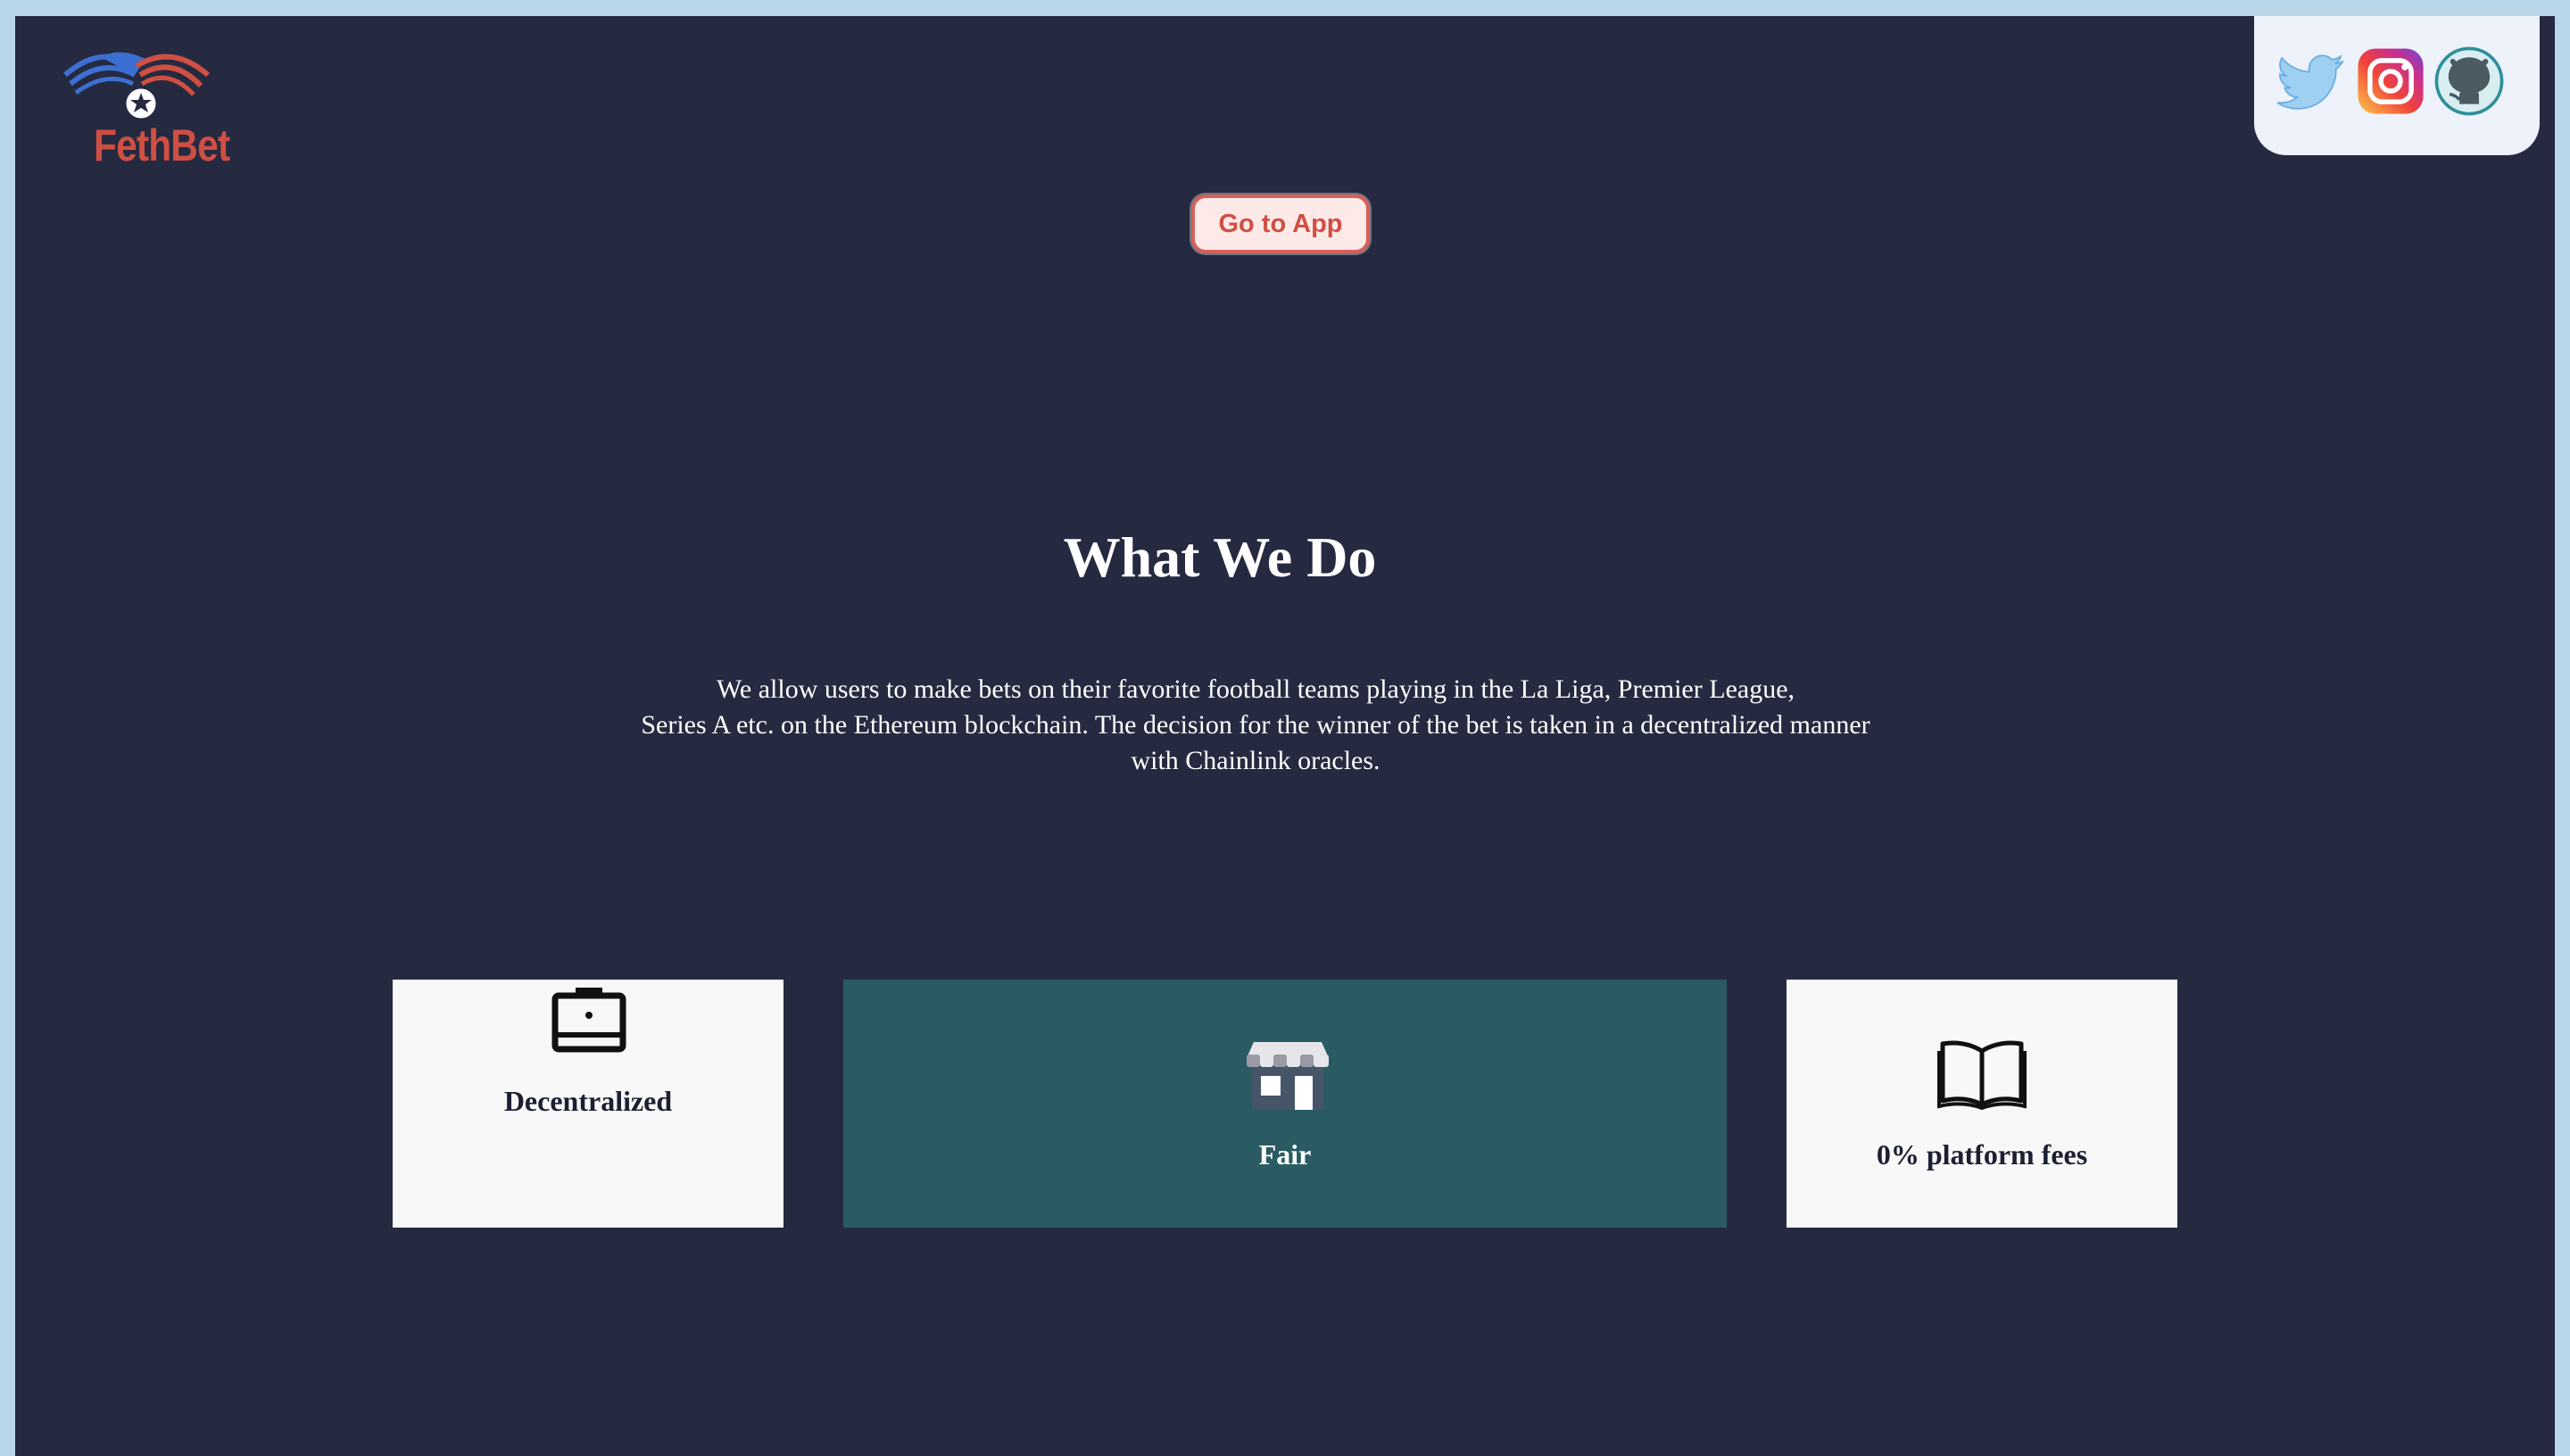  I want to click on feature-card-decentralized: Decentralized, so click(588, 1104).